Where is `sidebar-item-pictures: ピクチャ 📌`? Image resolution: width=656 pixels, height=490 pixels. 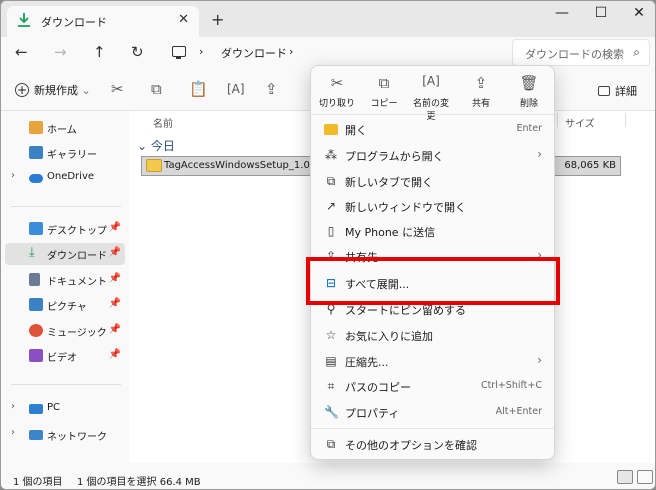 sidebar-item-pictures: ピクチャ 📌 is located at coordinates (65, 305).